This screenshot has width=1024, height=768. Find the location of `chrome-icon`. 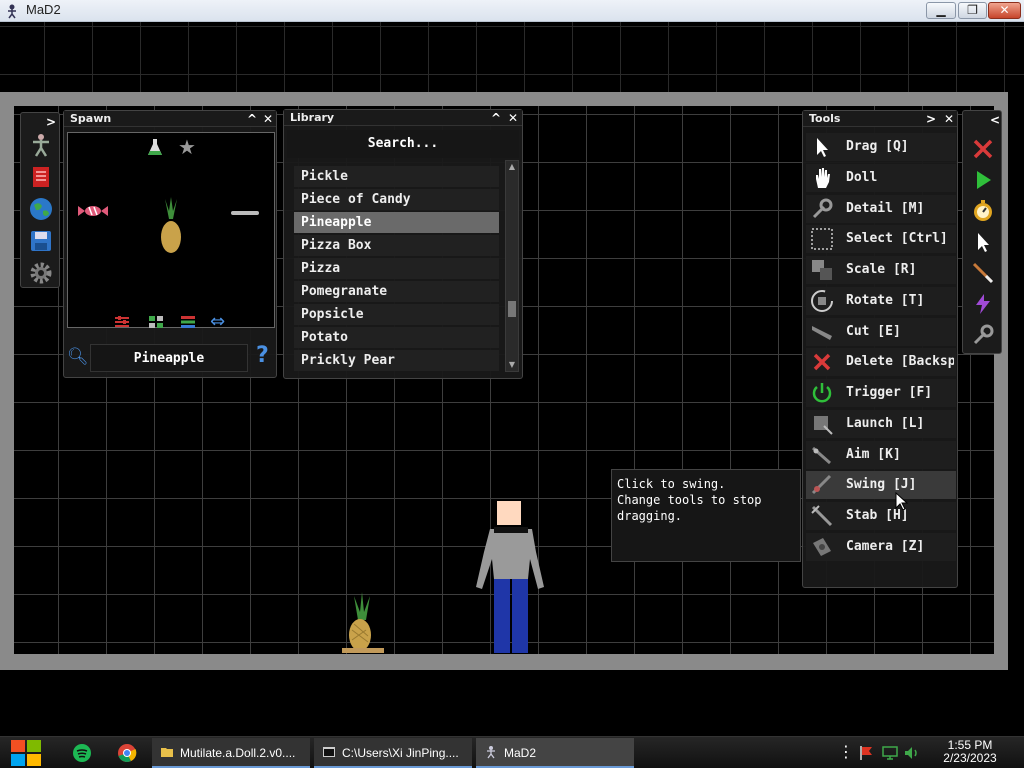

chrome-icon is located at coordinates (127, 753).